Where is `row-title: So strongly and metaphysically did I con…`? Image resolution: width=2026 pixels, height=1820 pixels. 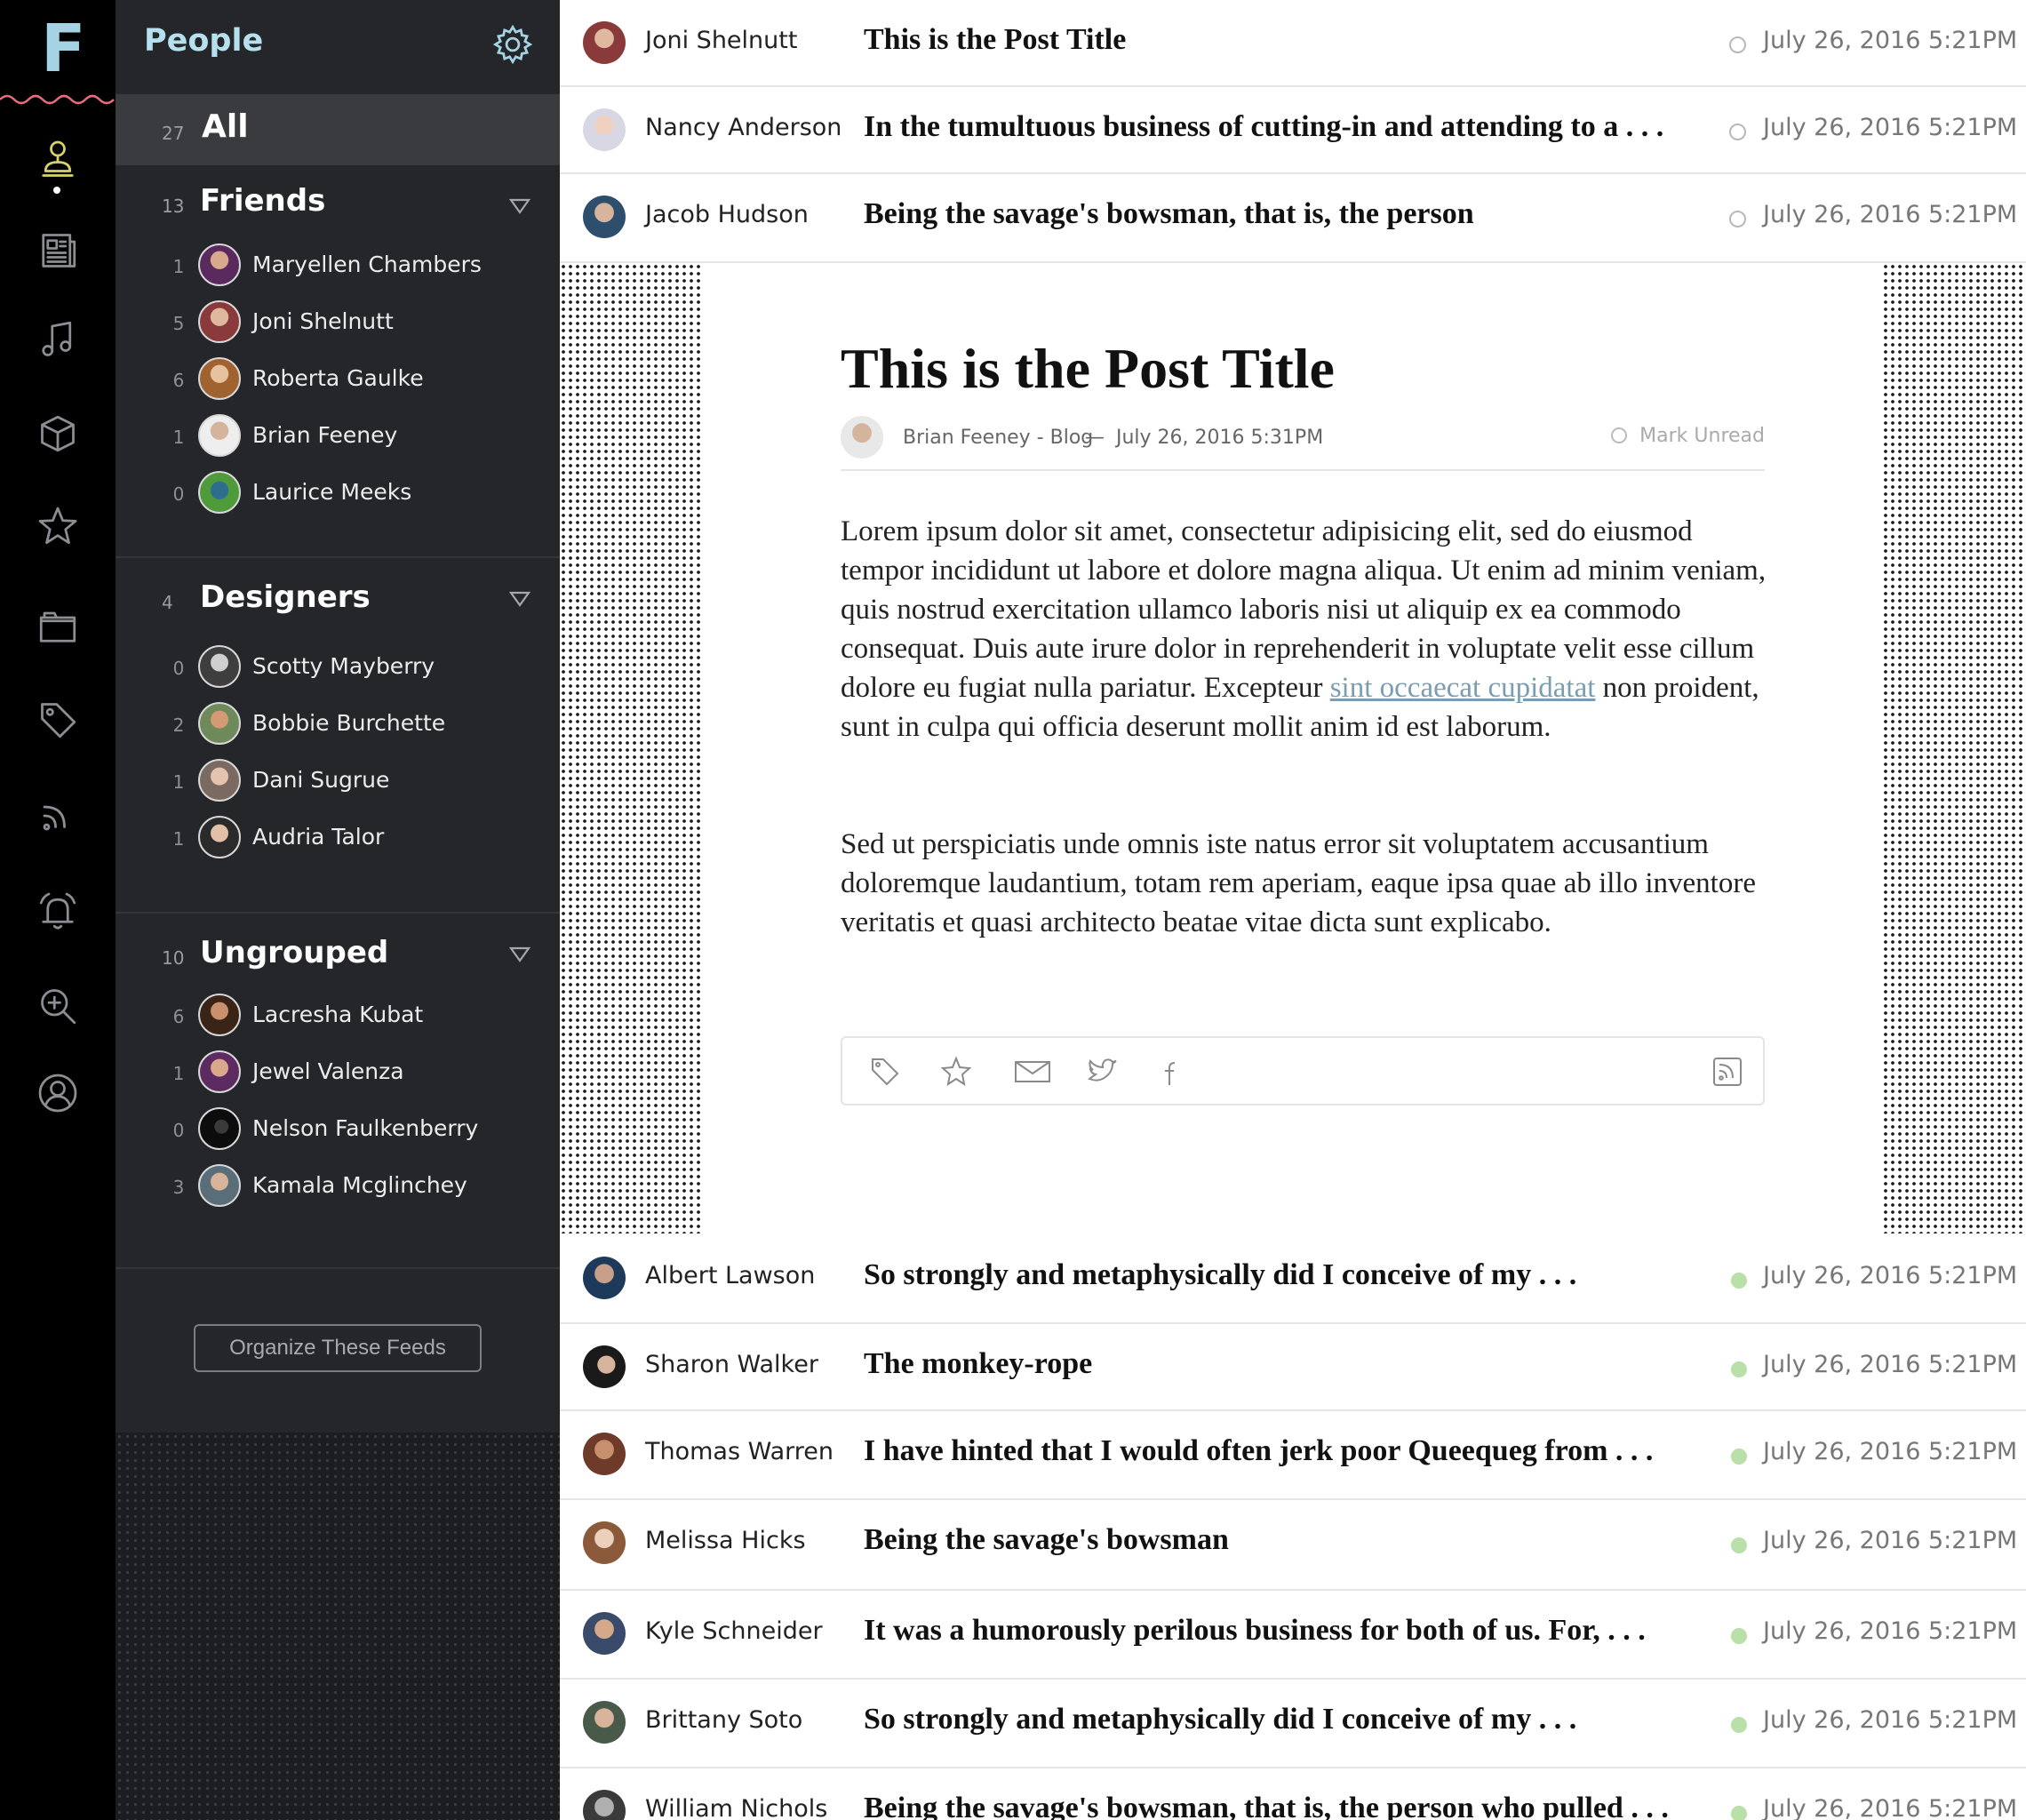 row-title: So strongly and metaphysically did I con… is located at coordinates (1220, 1274).